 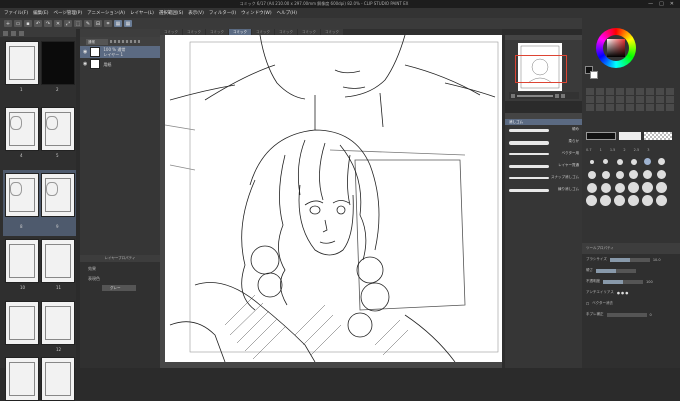 What do you see at coordinates (629, 259) in the screenshot?
I see `brush-size-slider` at bounding box center [629, 259].